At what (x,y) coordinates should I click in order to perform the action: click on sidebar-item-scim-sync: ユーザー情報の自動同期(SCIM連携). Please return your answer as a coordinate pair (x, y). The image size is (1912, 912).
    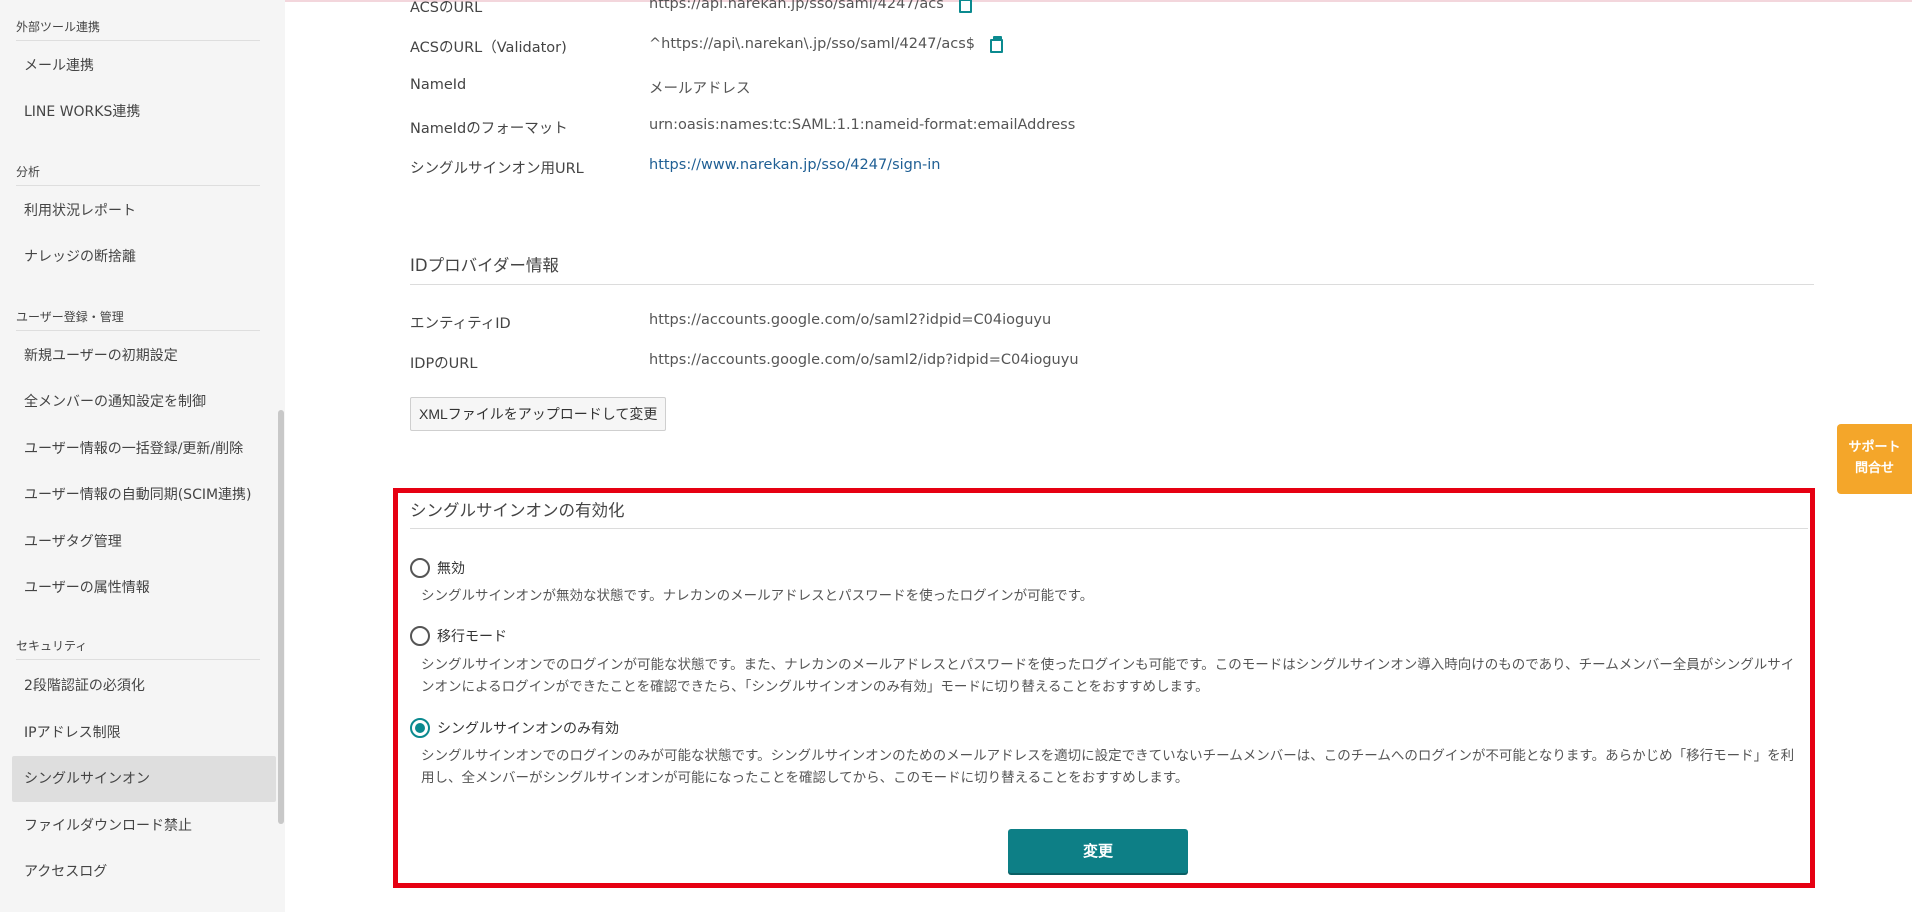
    Looking at the image, I should click on (144, 495).